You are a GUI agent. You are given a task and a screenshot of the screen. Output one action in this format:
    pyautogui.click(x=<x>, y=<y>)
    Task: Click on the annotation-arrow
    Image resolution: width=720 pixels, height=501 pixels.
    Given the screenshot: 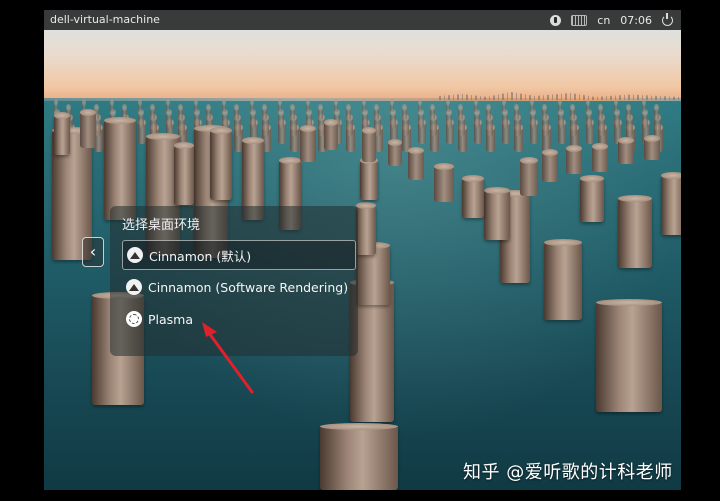 What is the action you would take?
    pyautogui.click(x=228, y=358)
    